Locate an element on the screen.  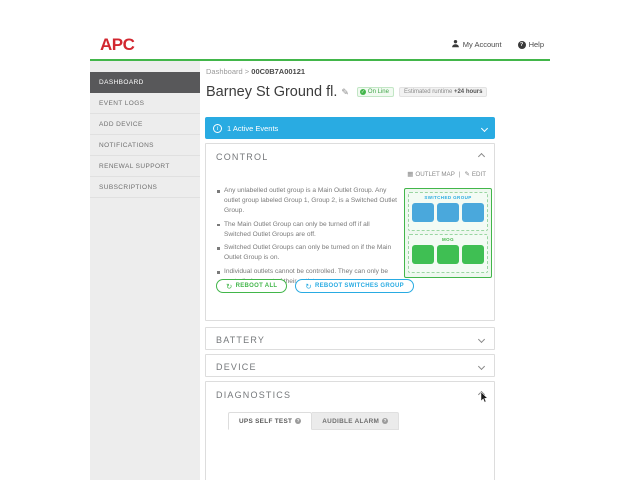
edit-link: ✎ EDIT is located at coordinates (475, 174).